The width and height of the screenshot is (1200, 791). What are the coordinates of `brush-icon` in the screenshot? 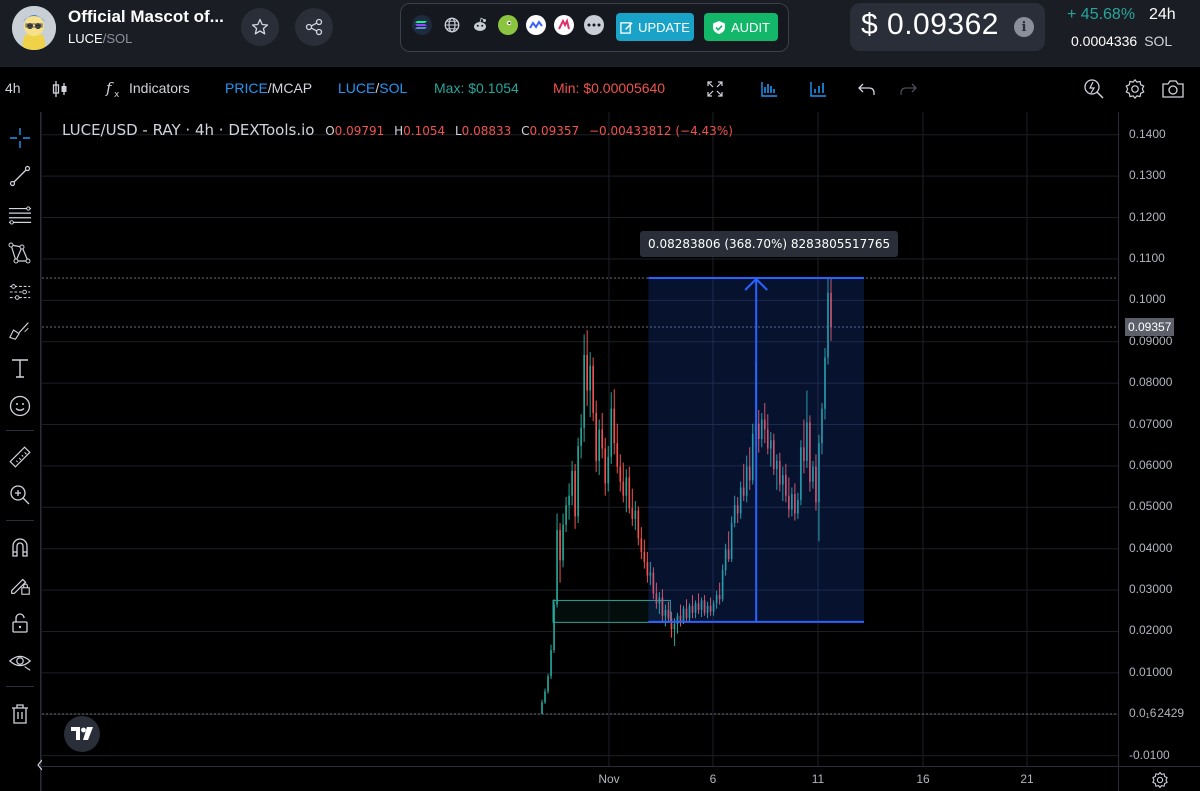 It's located at (20, 330).